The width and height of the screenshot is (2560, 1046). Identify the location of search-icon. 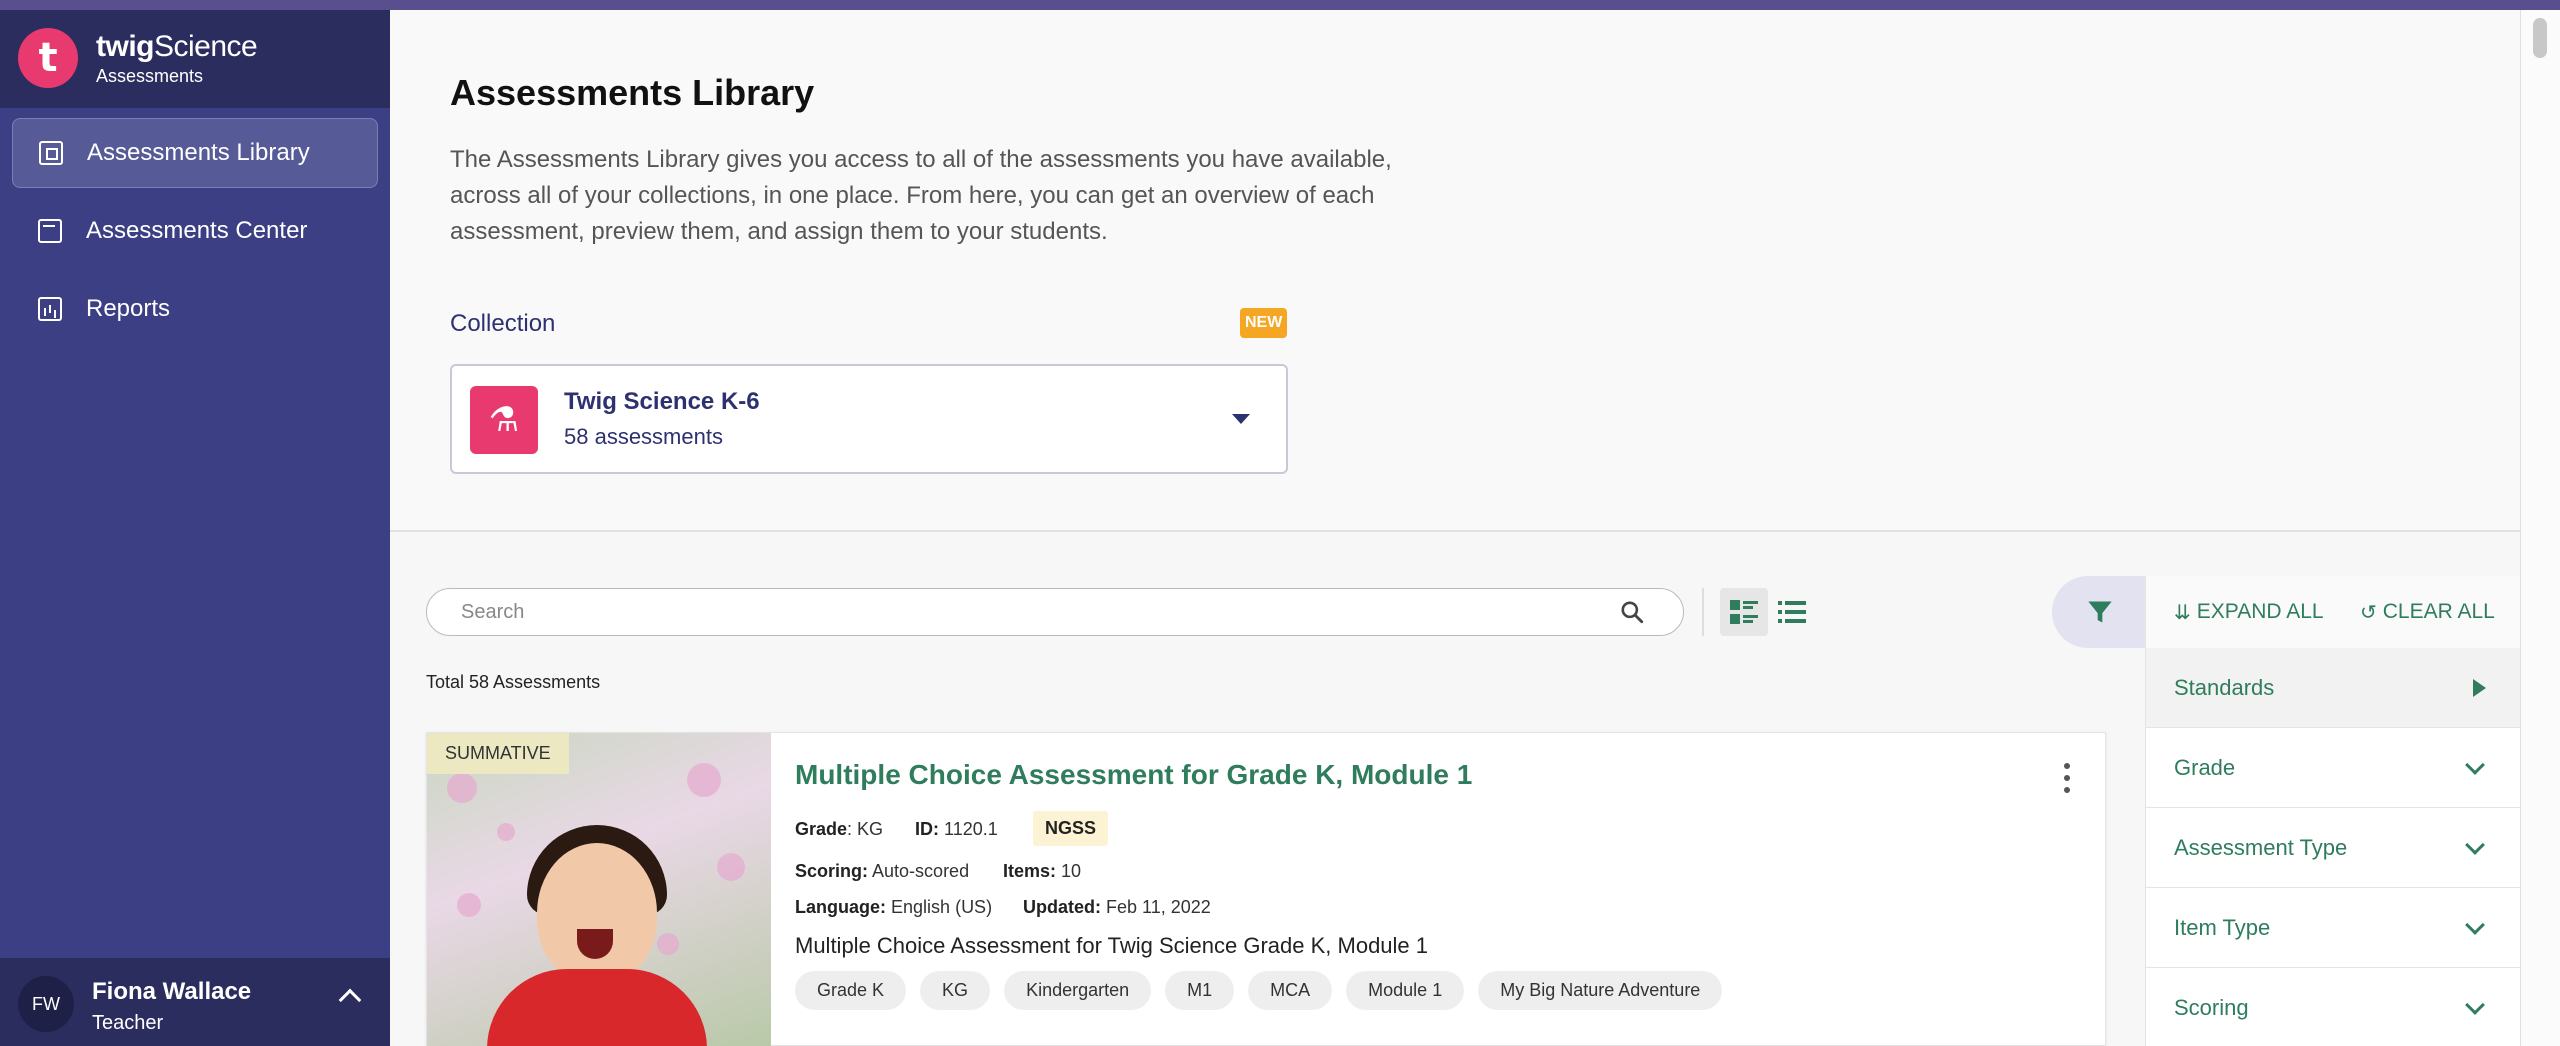
(1632, 612).